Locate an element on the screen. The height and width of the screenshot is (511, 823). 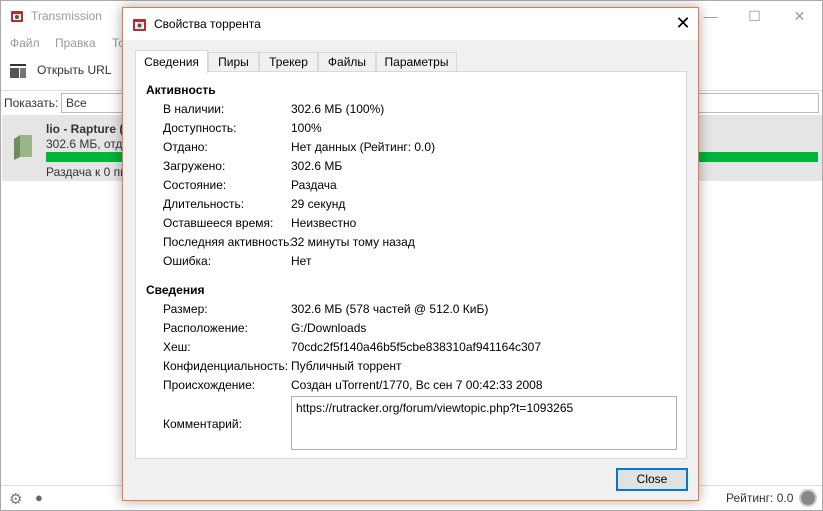
tab-options: Параметры is located at coordinates (416, 62).